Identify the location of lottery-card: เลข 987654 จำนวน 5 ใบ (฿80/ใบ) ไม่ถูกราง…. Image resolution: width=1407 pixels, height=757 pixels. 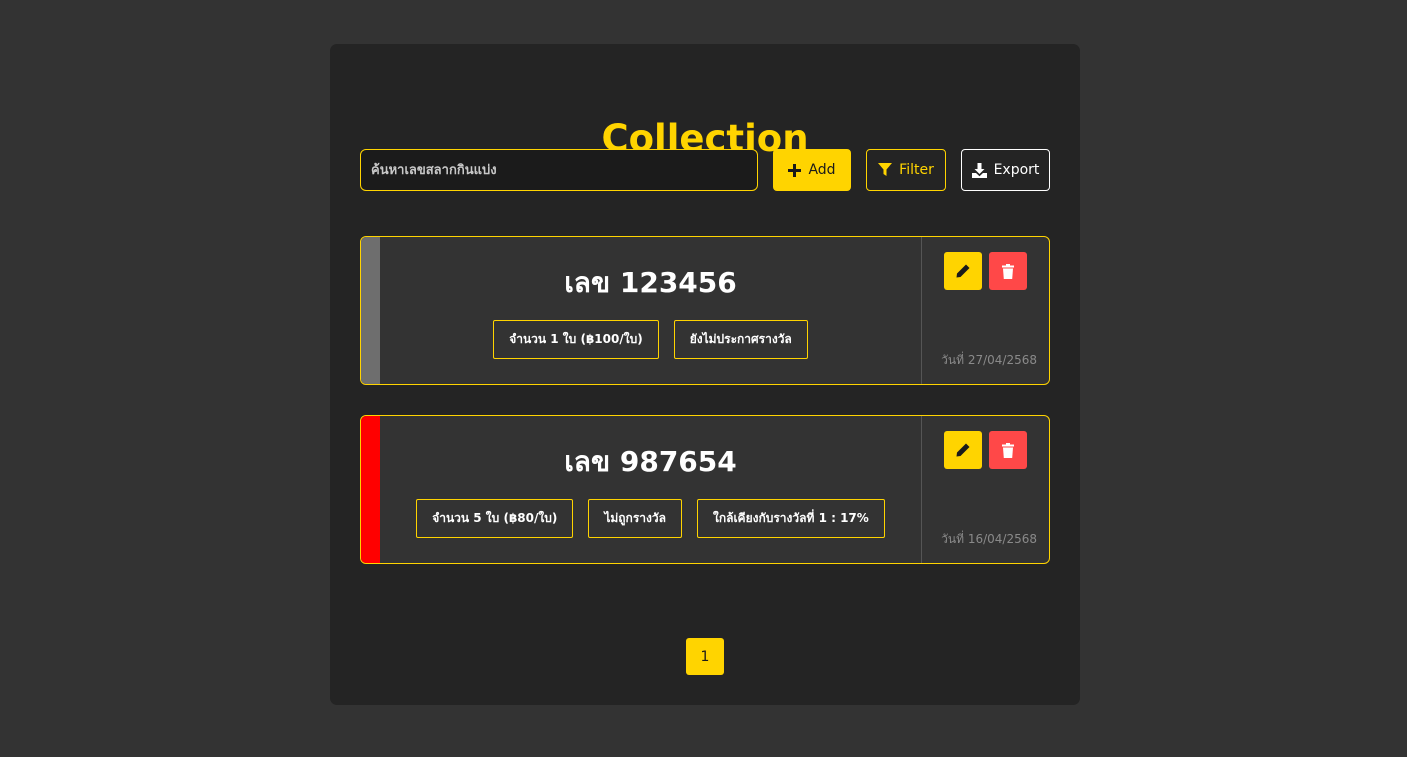
(705, 489).